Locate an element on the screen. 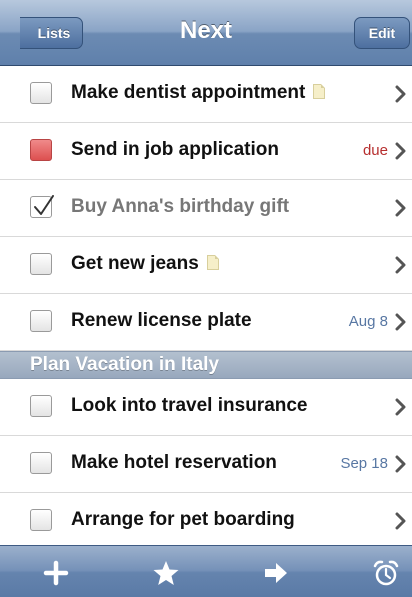  task-row: Make dentist appointment is located at coordinates (206, 94).